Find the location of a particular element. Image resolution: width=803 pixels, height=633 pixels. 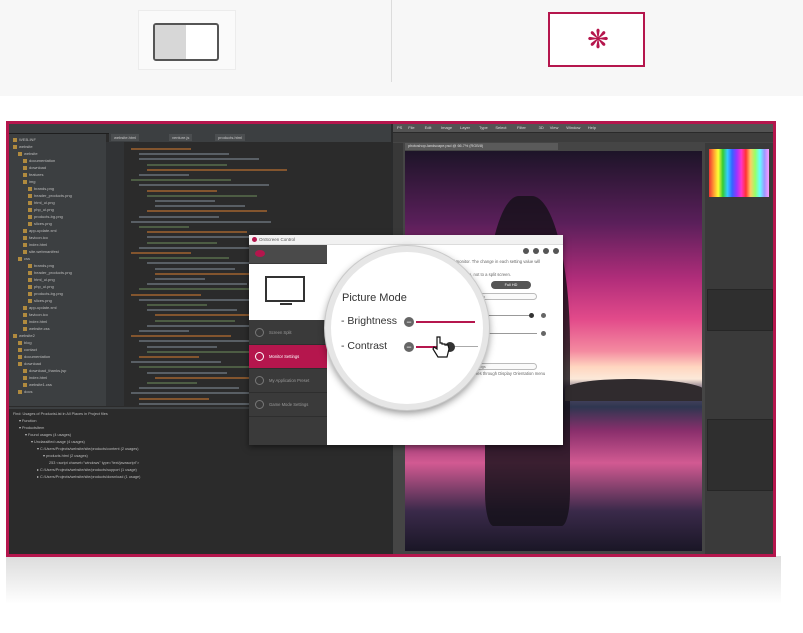

ps-document-tab: photoshop-landscape.psd @ 66.7% (RGB/8) is located at coordinates (481, 146).